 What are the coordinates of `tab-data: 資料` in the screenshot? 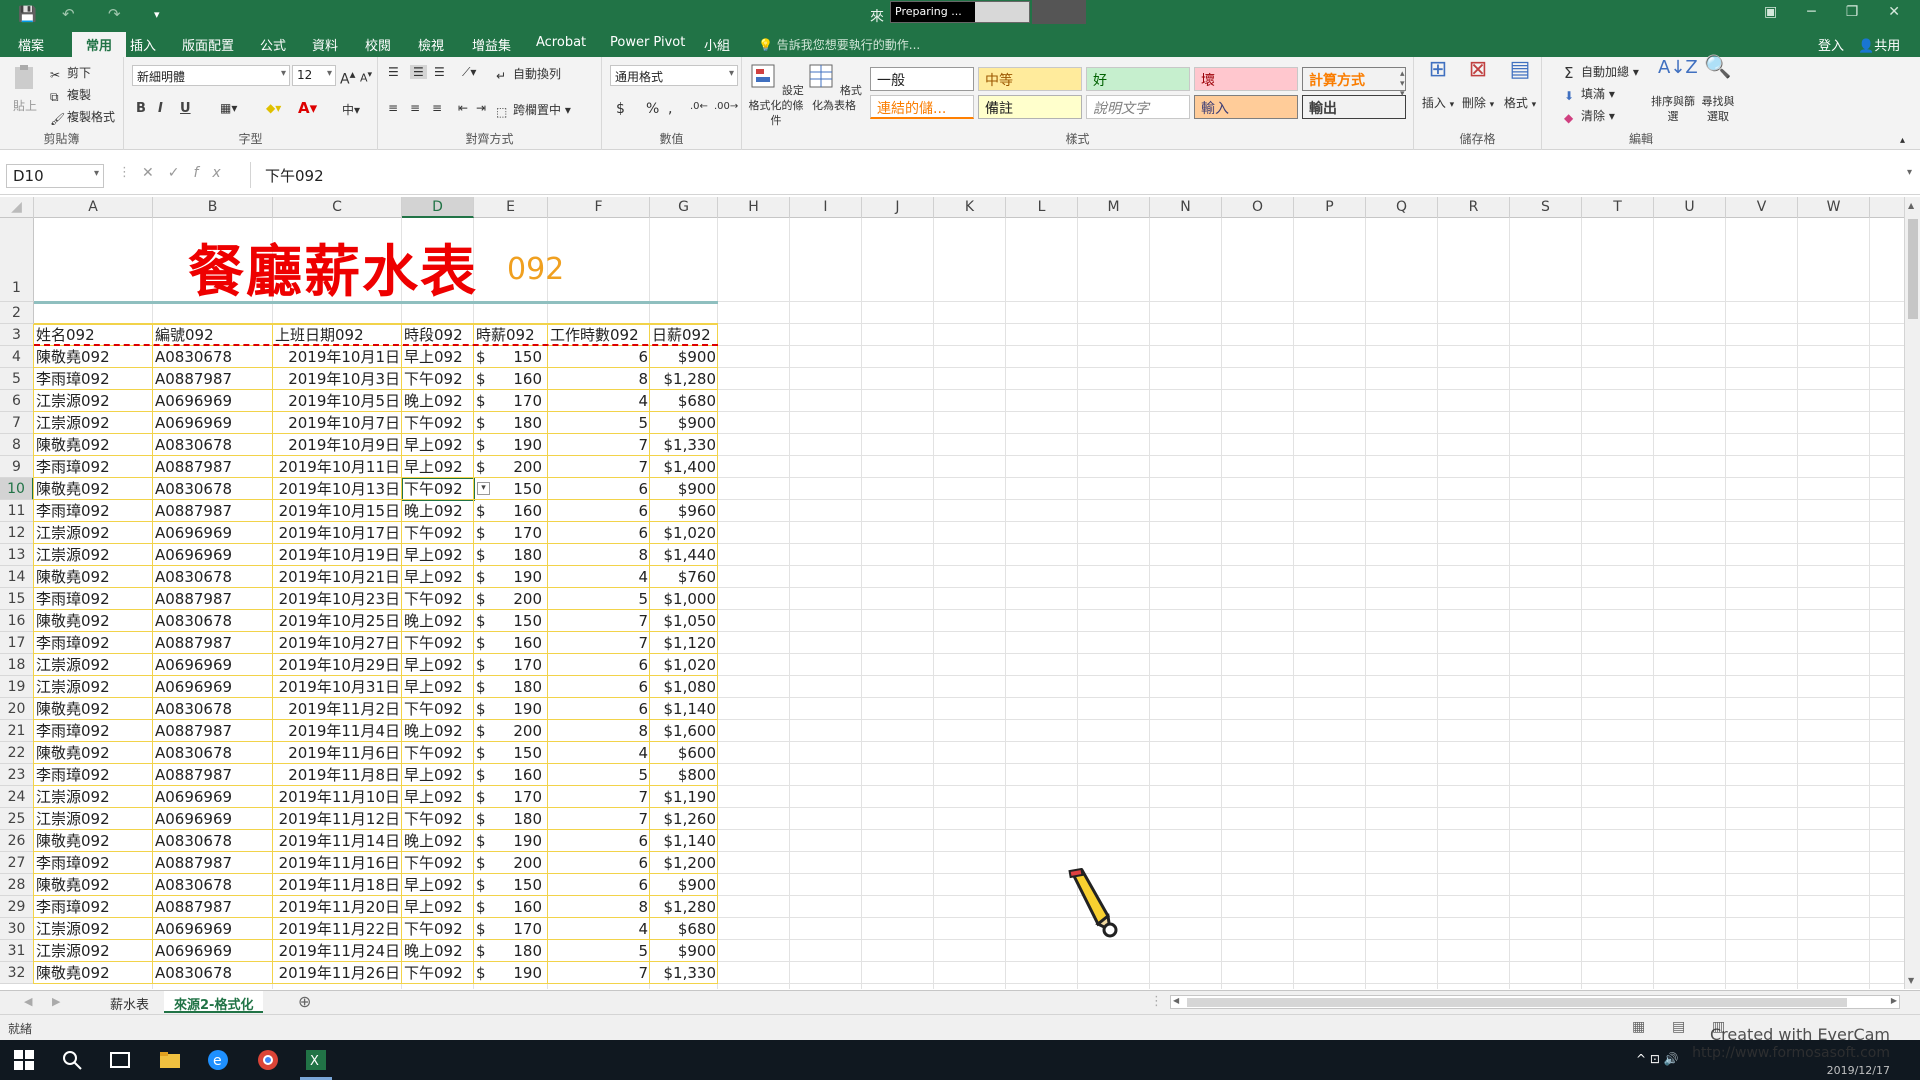 It's located at (325, 44).